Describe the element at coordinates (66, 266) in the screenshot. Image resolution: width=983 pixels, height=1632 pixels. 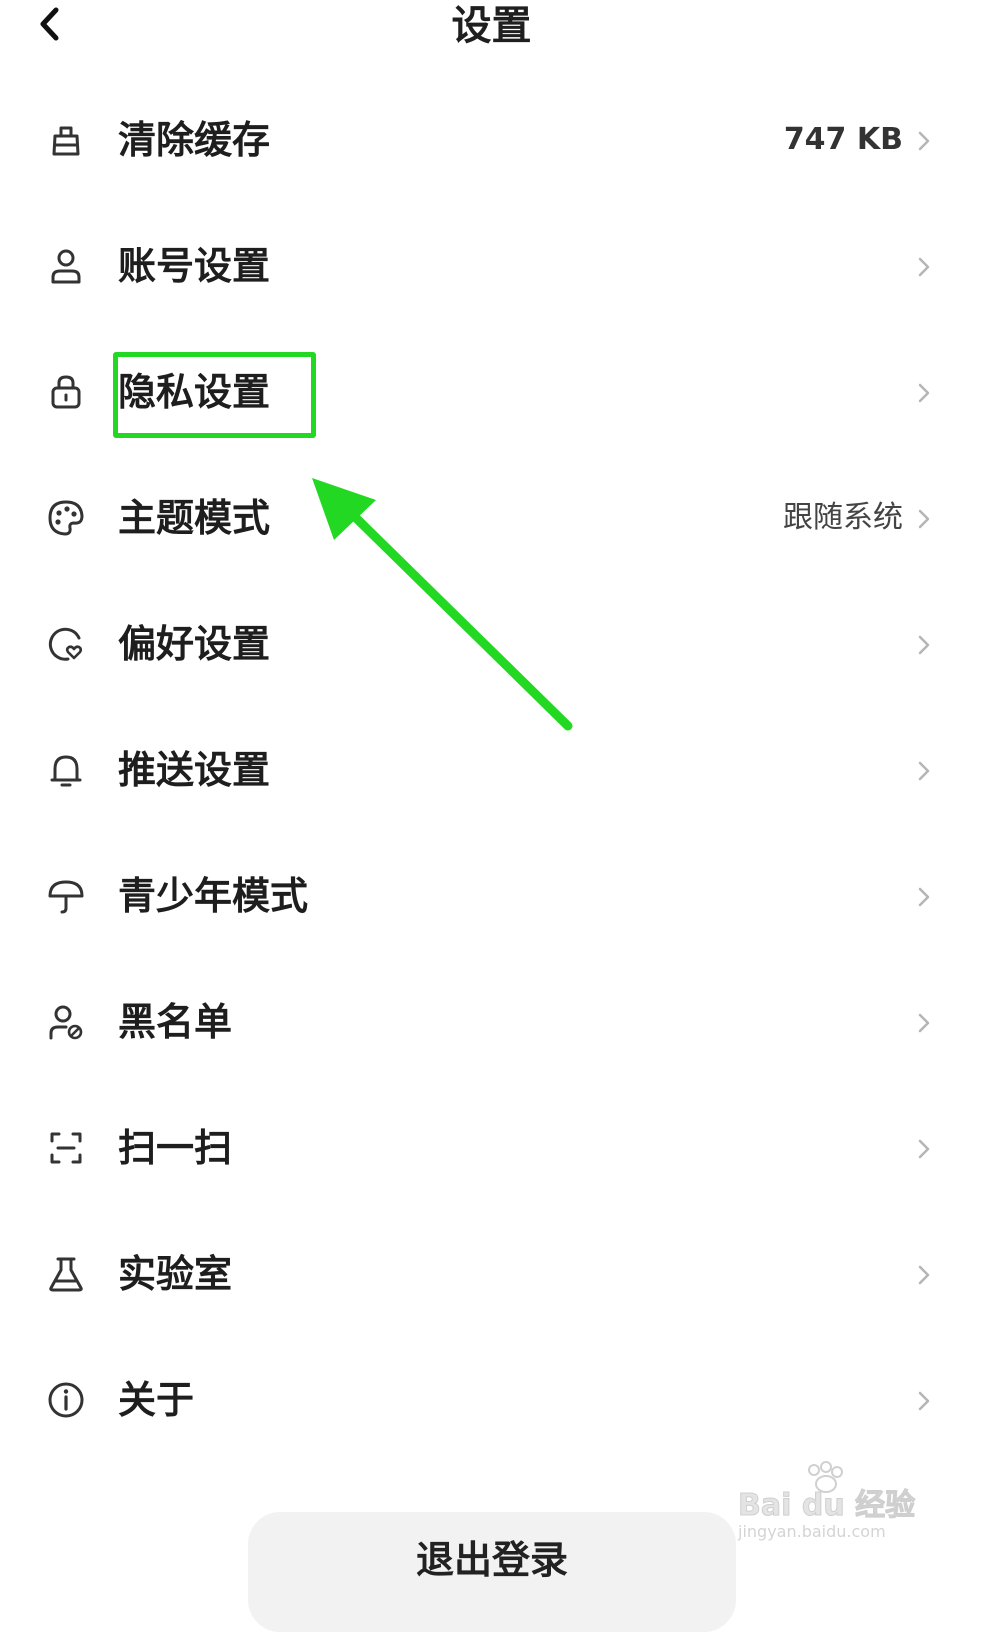
I see `user-icon` at that location.